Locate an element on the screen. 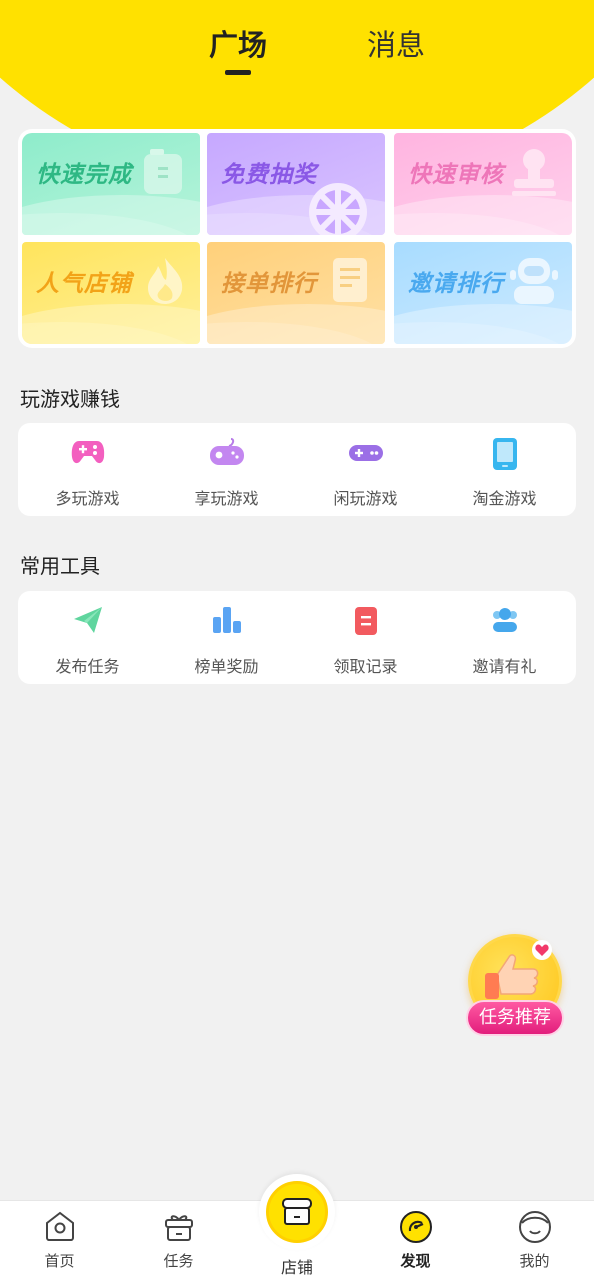  heart-icon is located at coordinates (542, 950).